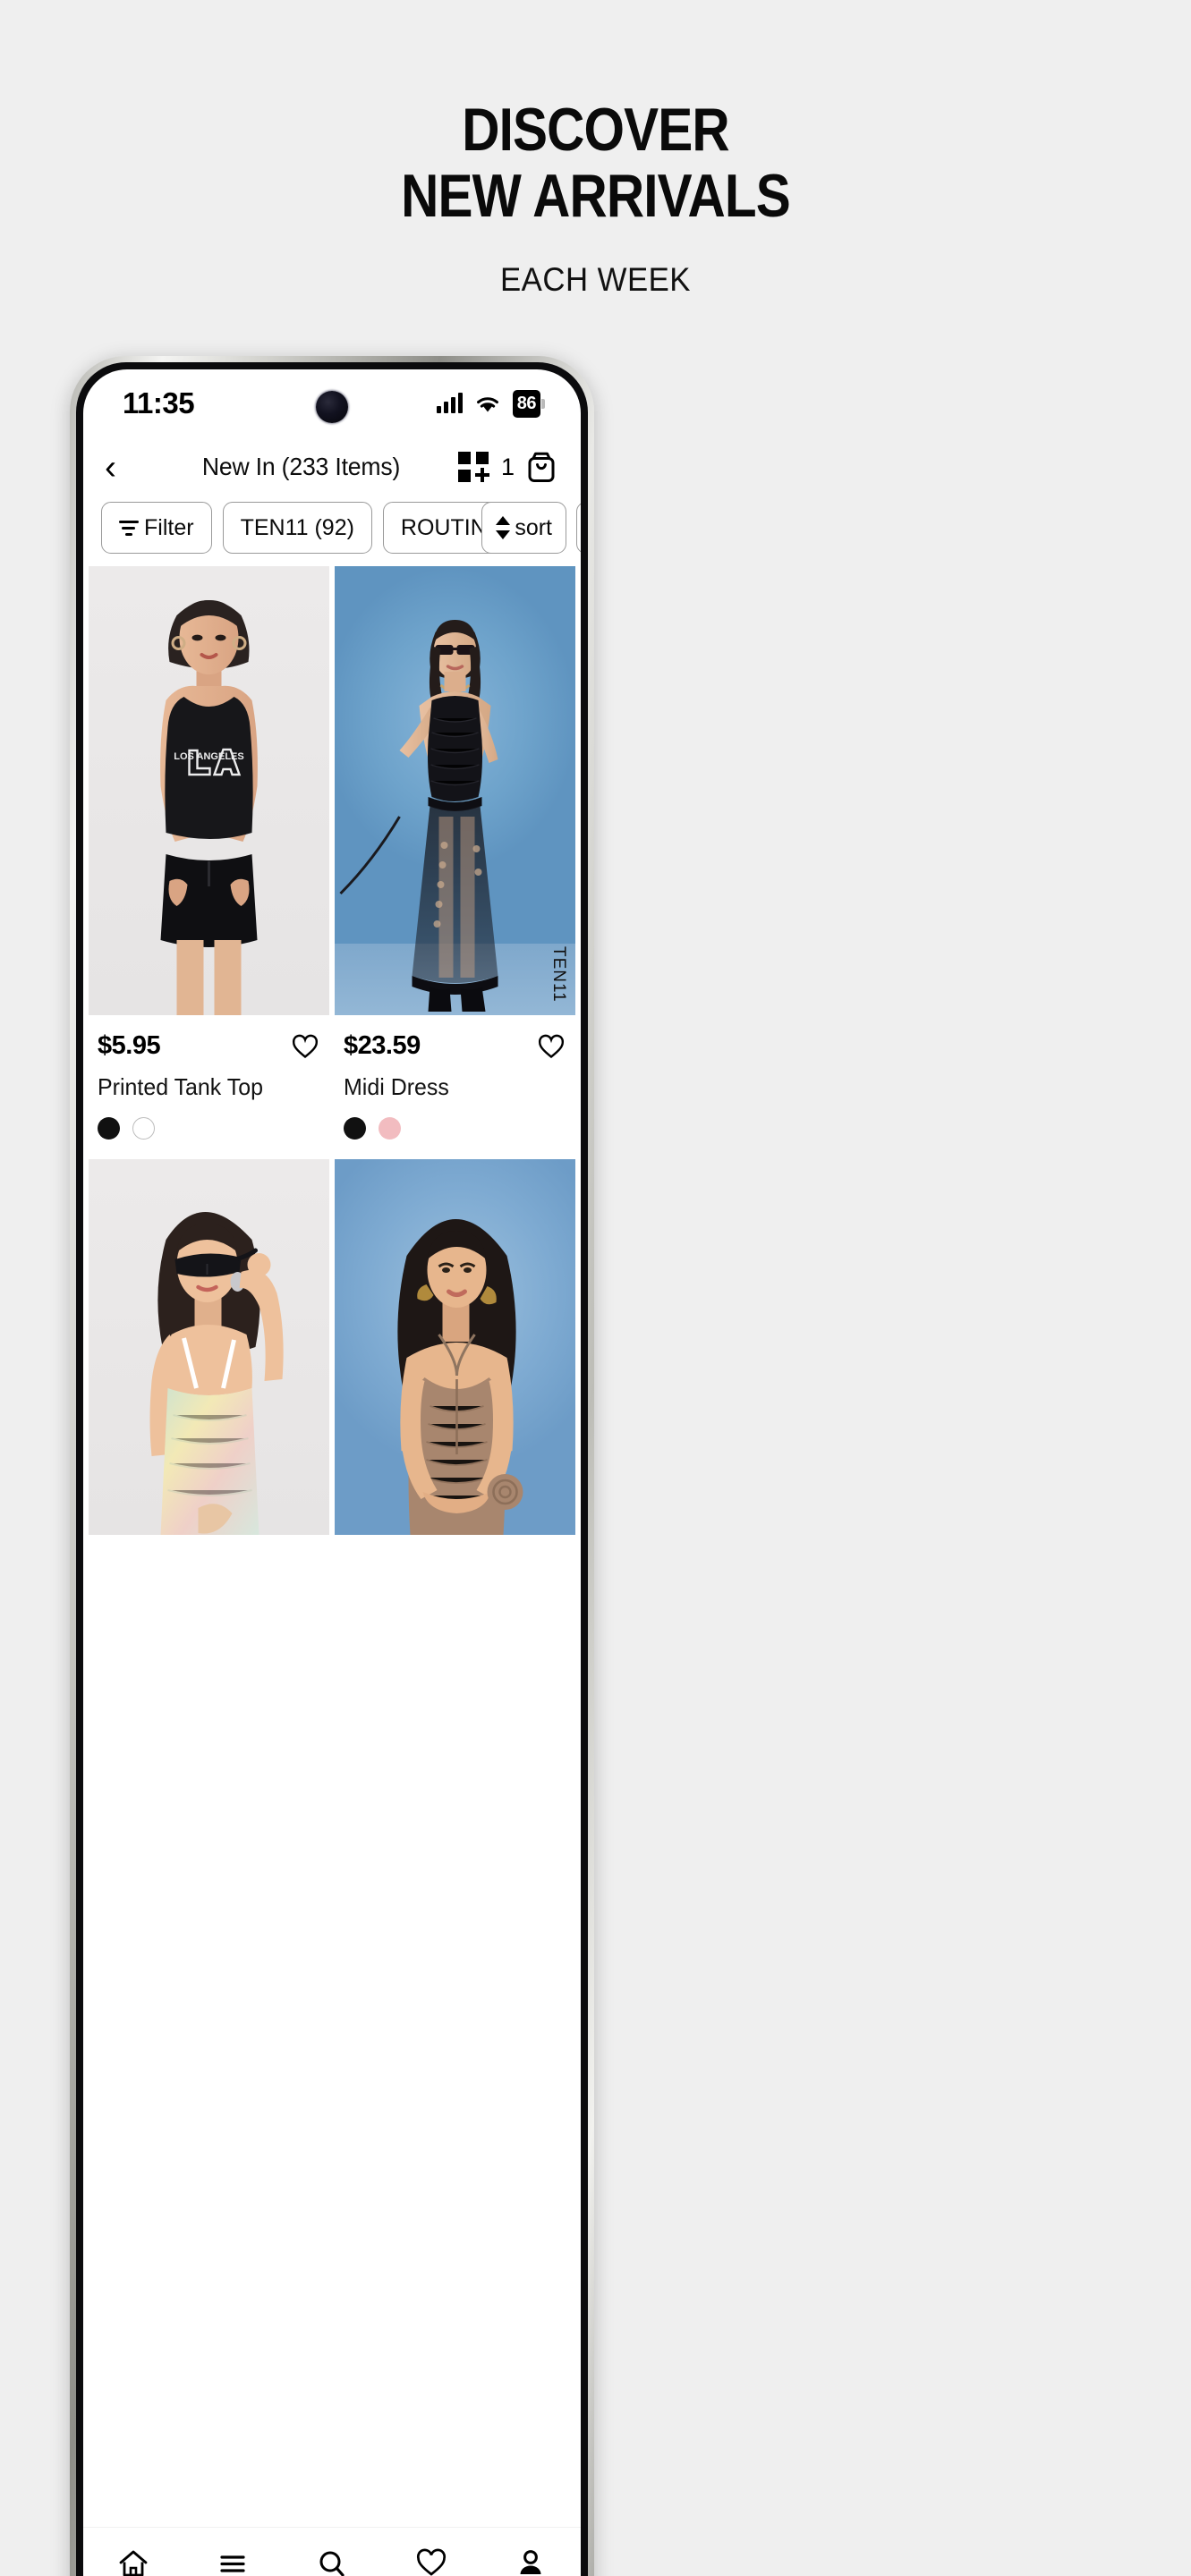 The width and height of the screenshot is (1191, 2576). Describe the element at coordinates (595, 130) in the screenshot. I see `headline-line-1: DISCOVER` at that location.